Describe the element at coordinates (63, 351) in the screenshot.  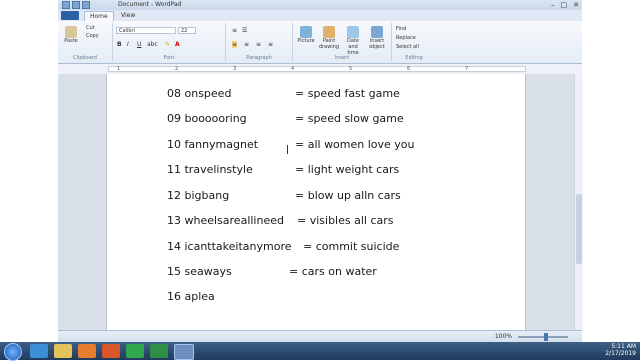
I see `explorer-icon` at that location.